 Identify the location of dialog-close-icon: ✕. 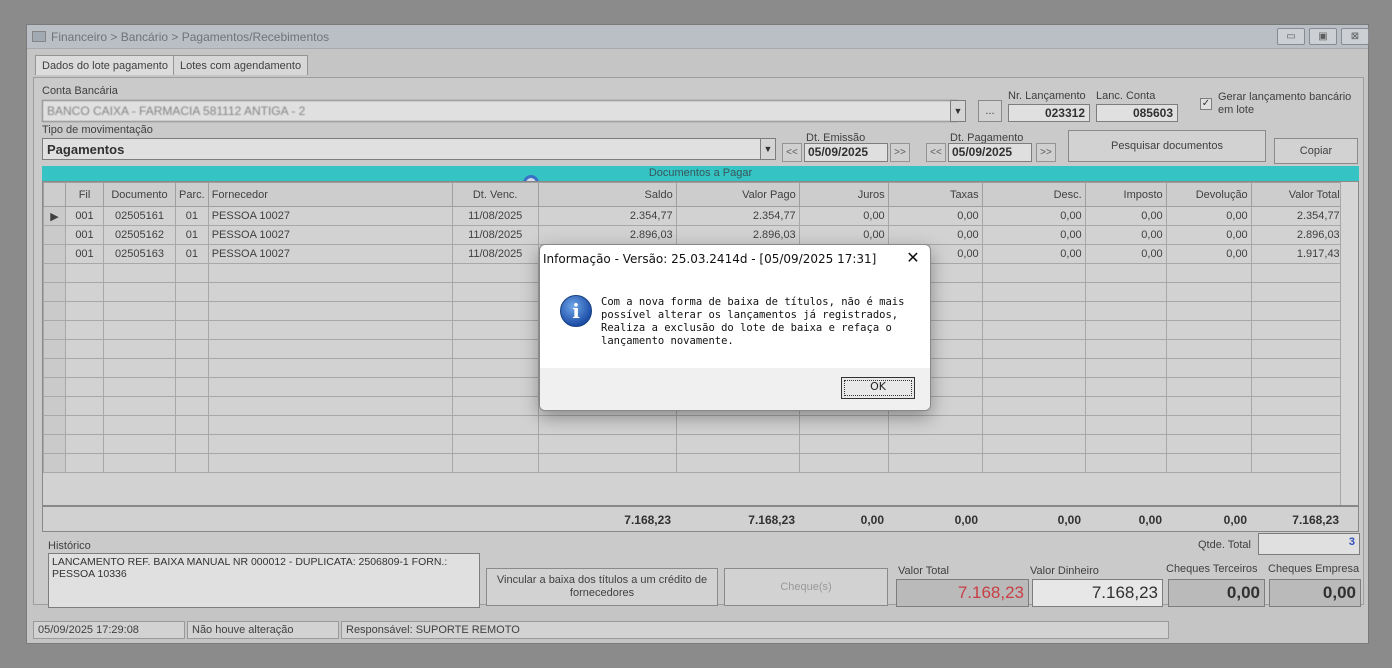
(913, 258).